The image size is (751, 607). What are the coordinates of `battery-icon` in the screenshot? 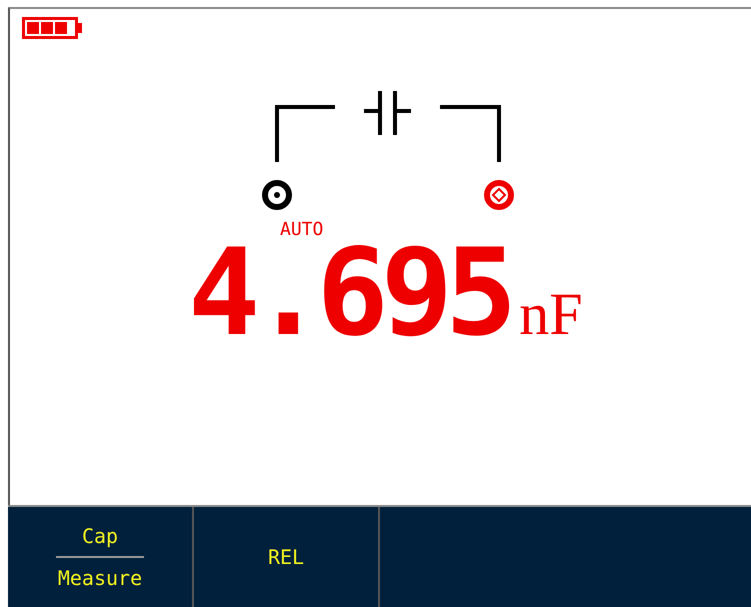 It's located at (53, 28).